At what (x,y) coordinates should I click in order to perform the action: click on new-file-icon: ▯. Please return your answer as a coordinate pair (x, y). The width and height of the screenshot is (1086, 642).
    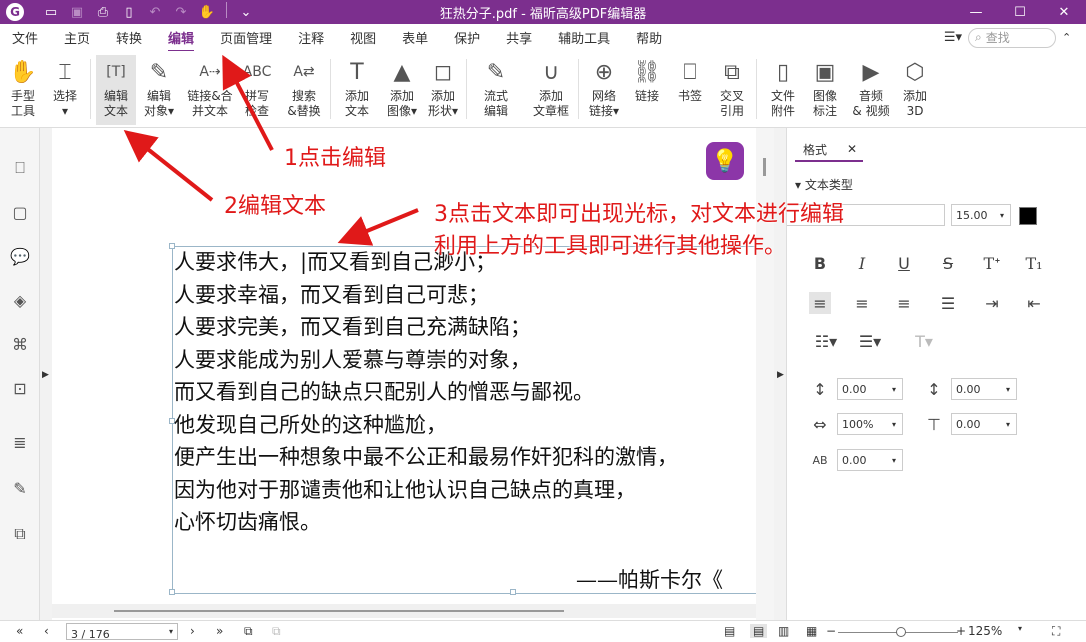
    Looking at the image, I should click on (129, 12).